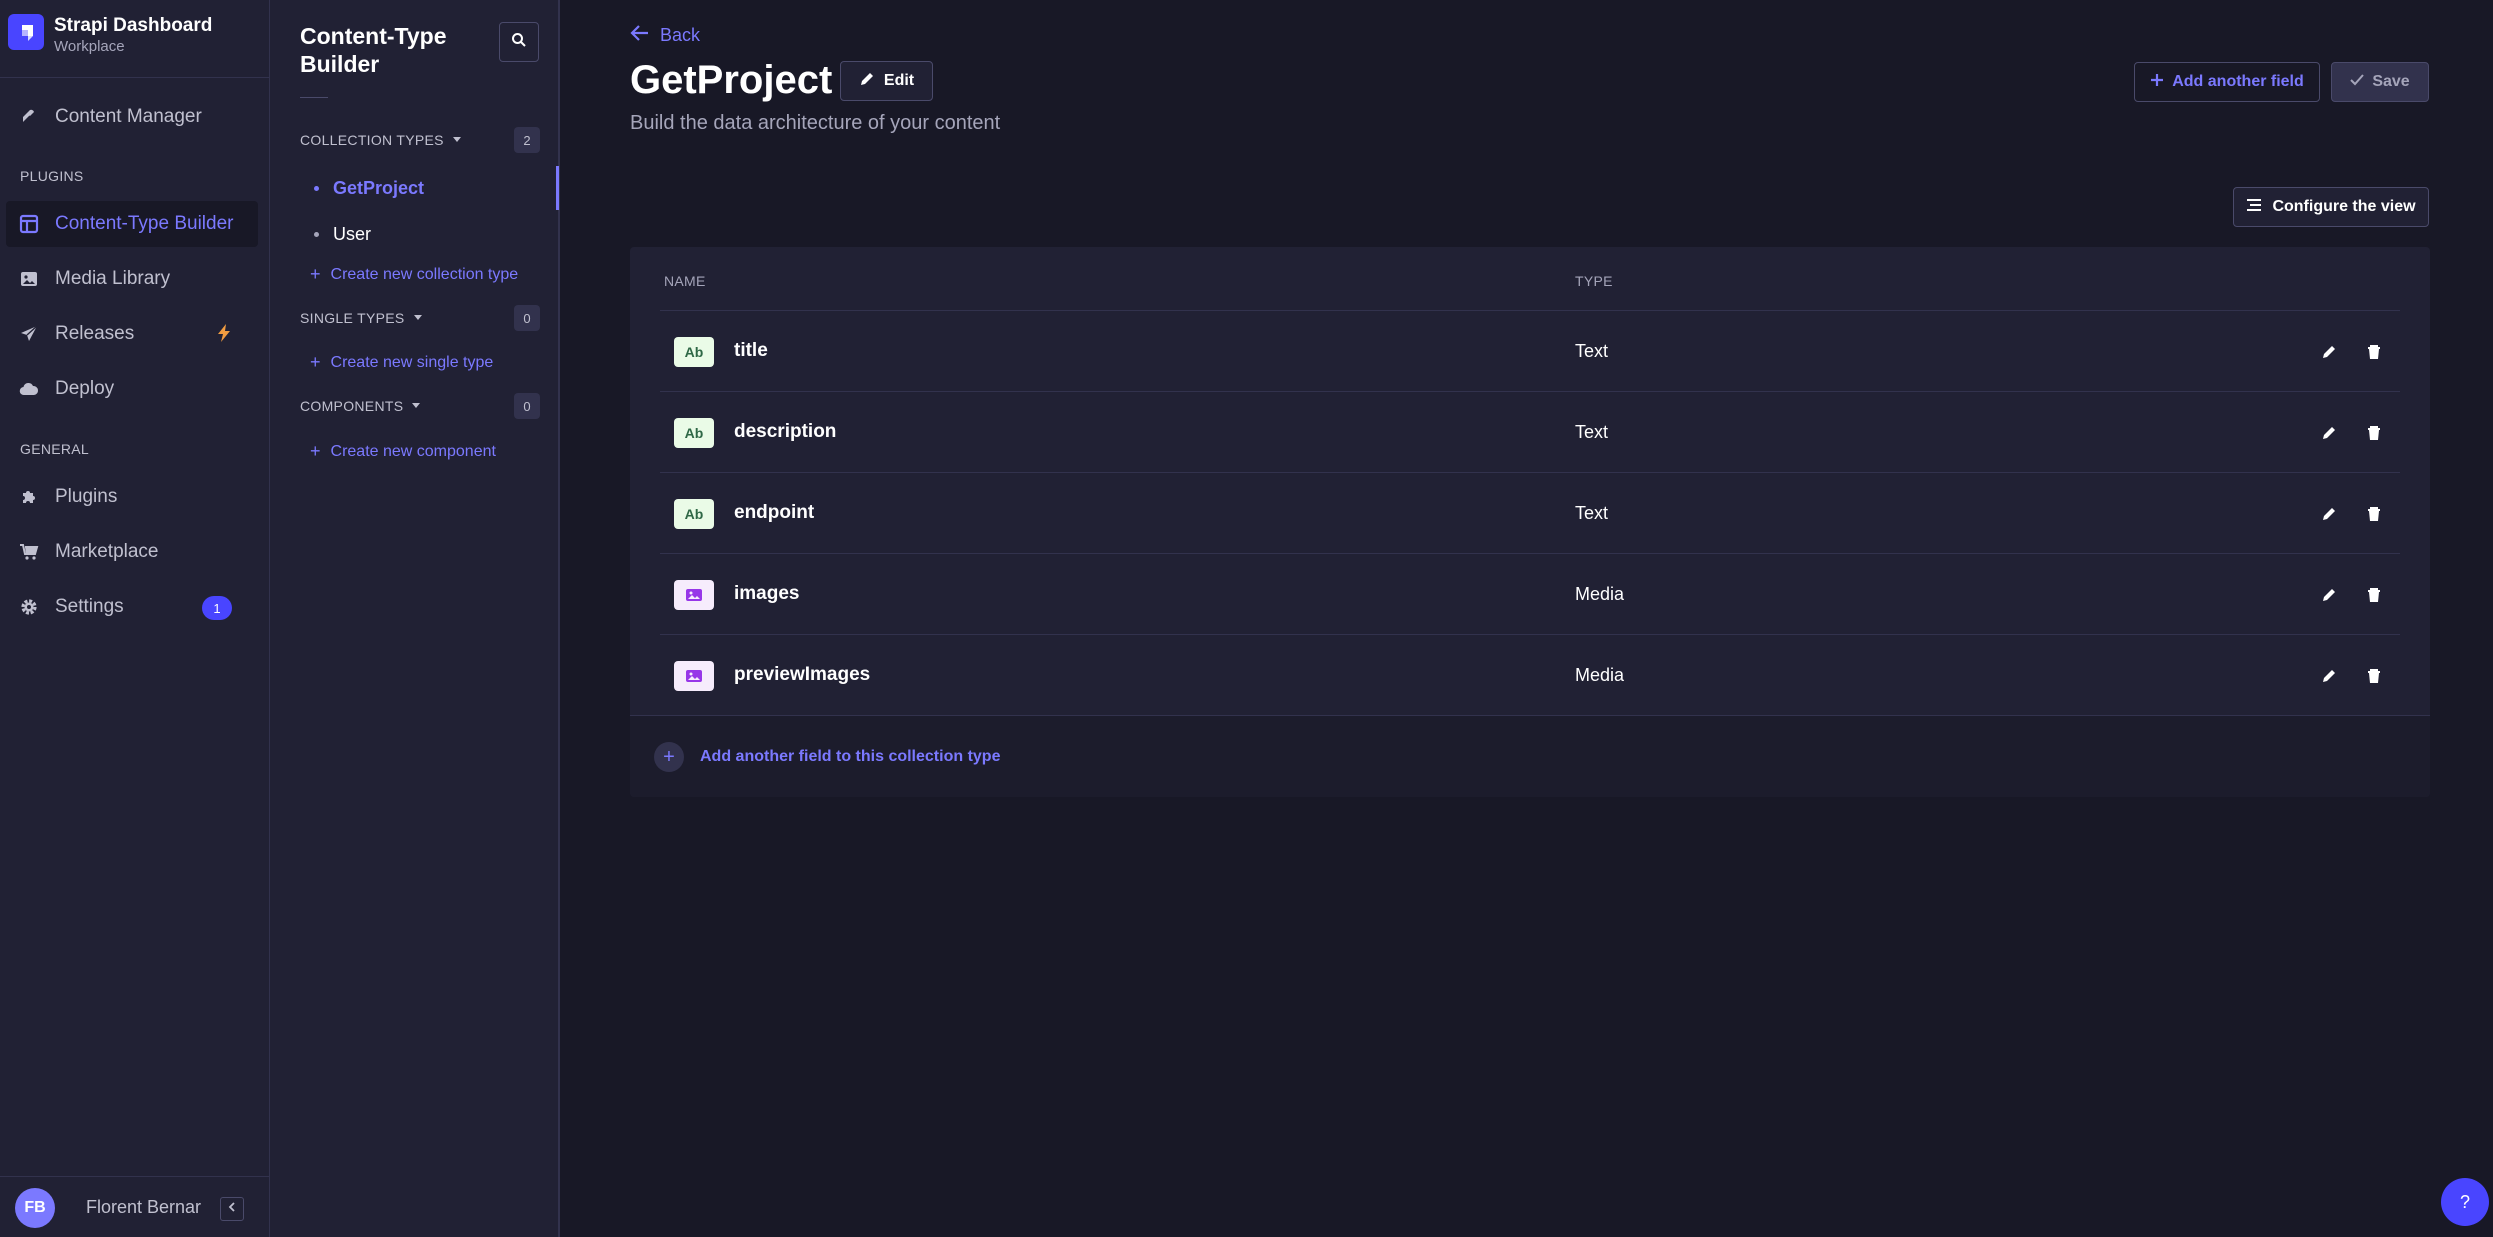 This screenshot has height=1237, width=2493. Describe the element at coordinates (665, 35) in the screenshot. I see `back-link: Back` at that location.